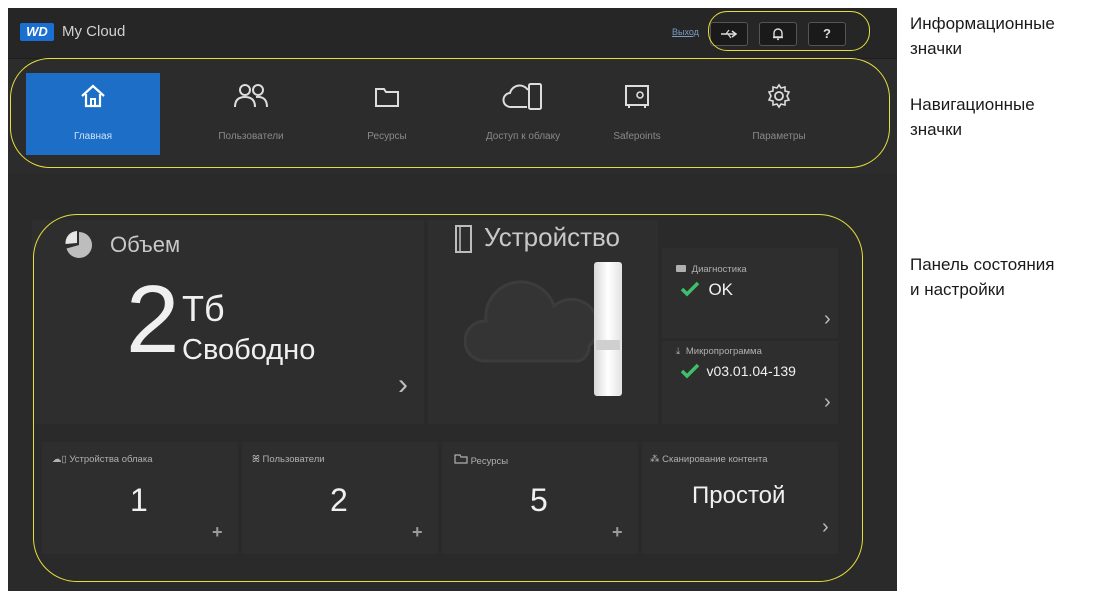 This screenshot has width=1115, height=591. I want to click on users-tile: ꕤ Пользователи 2 +, so click(340, 498).